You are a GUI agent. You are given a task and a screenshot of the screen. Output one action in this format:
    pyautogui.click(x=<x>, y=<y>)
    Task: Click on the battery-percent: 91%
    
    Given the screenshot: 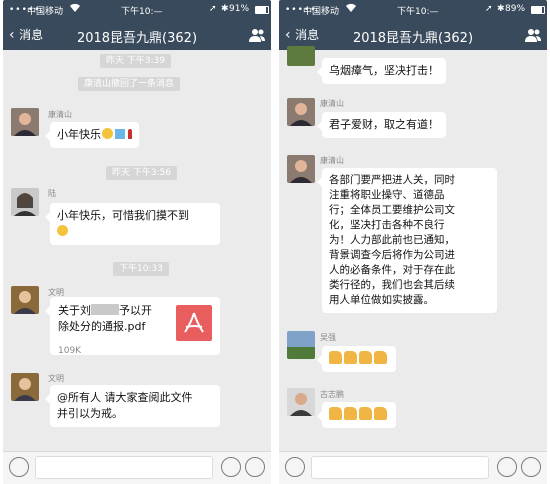 What is the action you would take?
    pyautogui.click(x=239, y=9)
    